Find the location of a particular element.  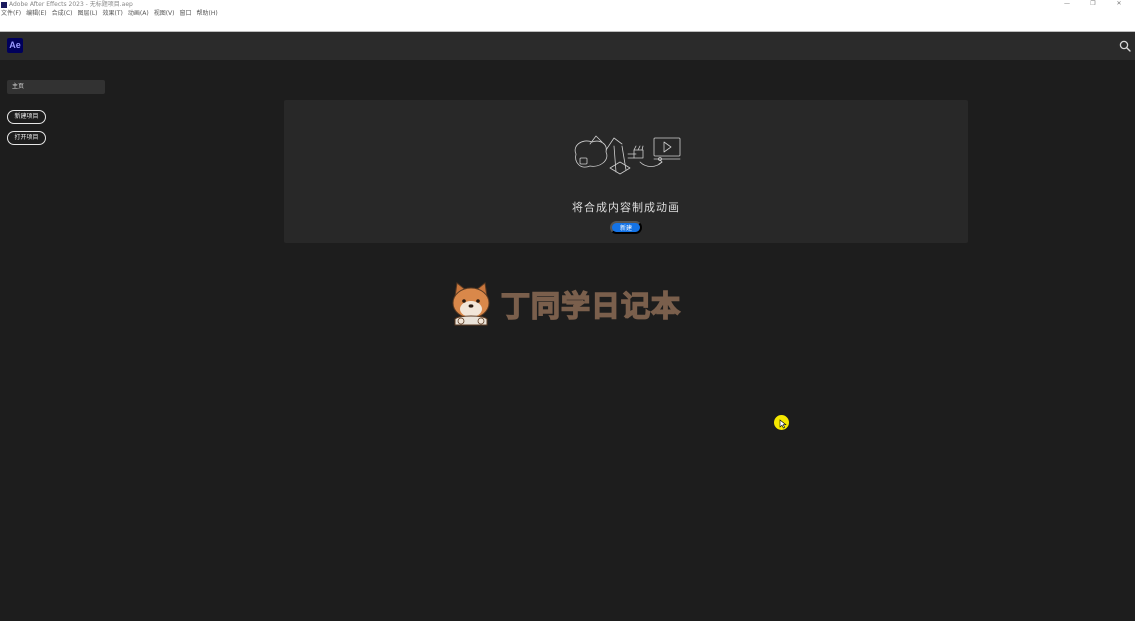

shiba-dog-icon is located at coordinates (471, 304).